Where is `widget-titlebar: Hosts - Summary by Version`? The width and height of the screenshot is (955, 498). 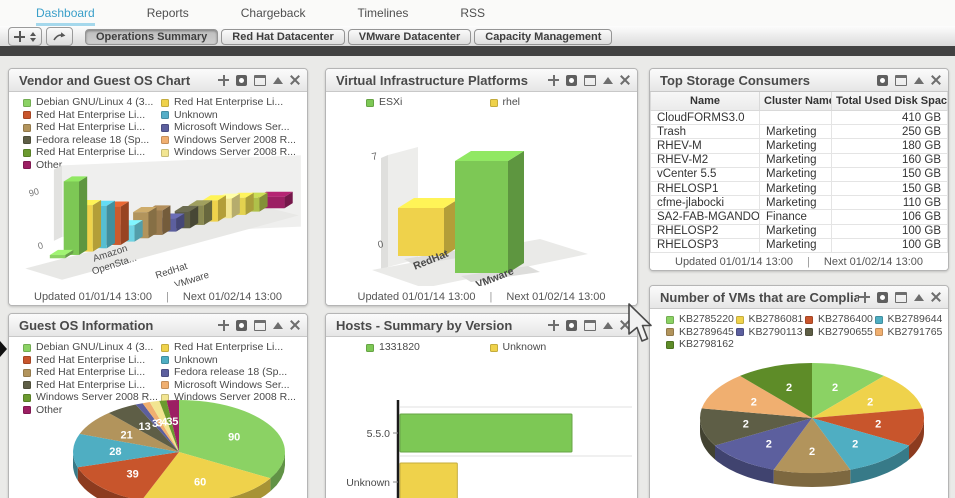 widget-titlebar: Hosts - Summary by Version is located at coordinates (481, 325).